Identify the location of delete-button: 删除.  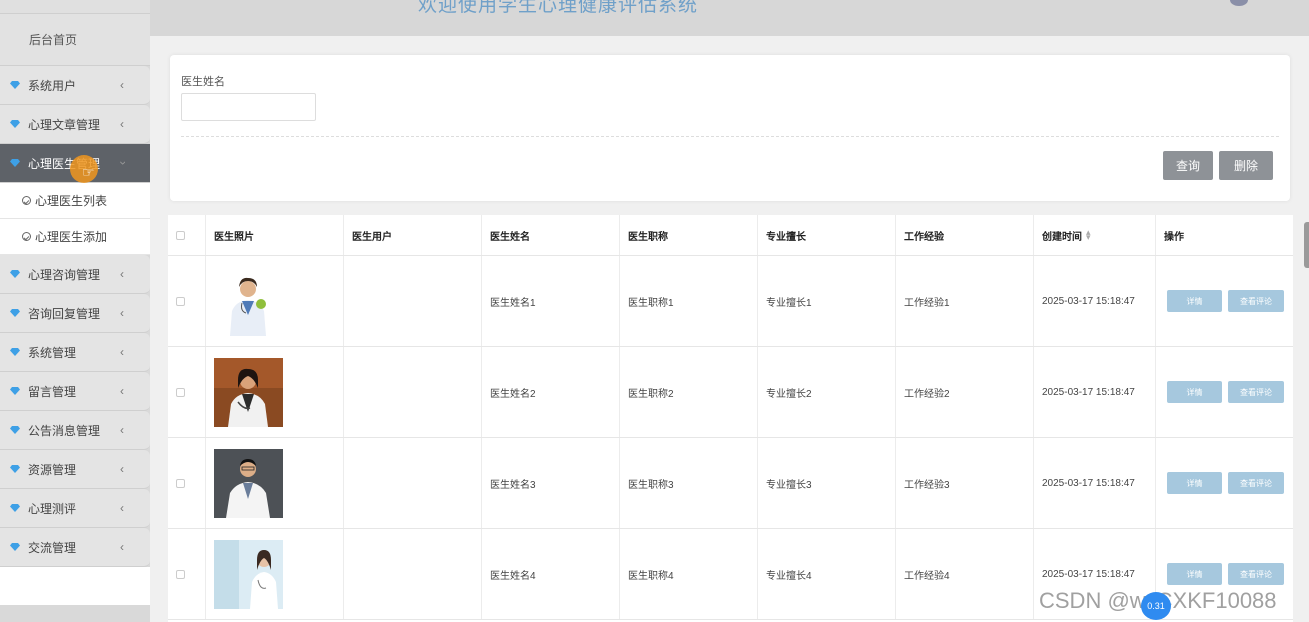
(1246, 165).